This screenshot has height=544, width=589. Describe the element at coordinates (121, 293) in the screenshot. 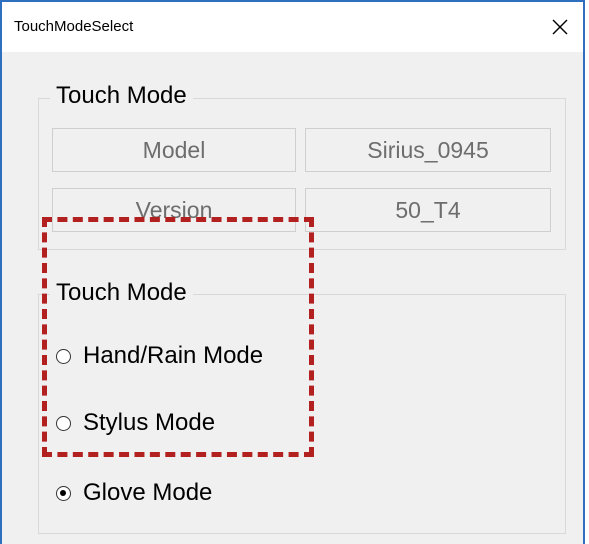

I see `mode-group-label: Touch Mode` at that location.